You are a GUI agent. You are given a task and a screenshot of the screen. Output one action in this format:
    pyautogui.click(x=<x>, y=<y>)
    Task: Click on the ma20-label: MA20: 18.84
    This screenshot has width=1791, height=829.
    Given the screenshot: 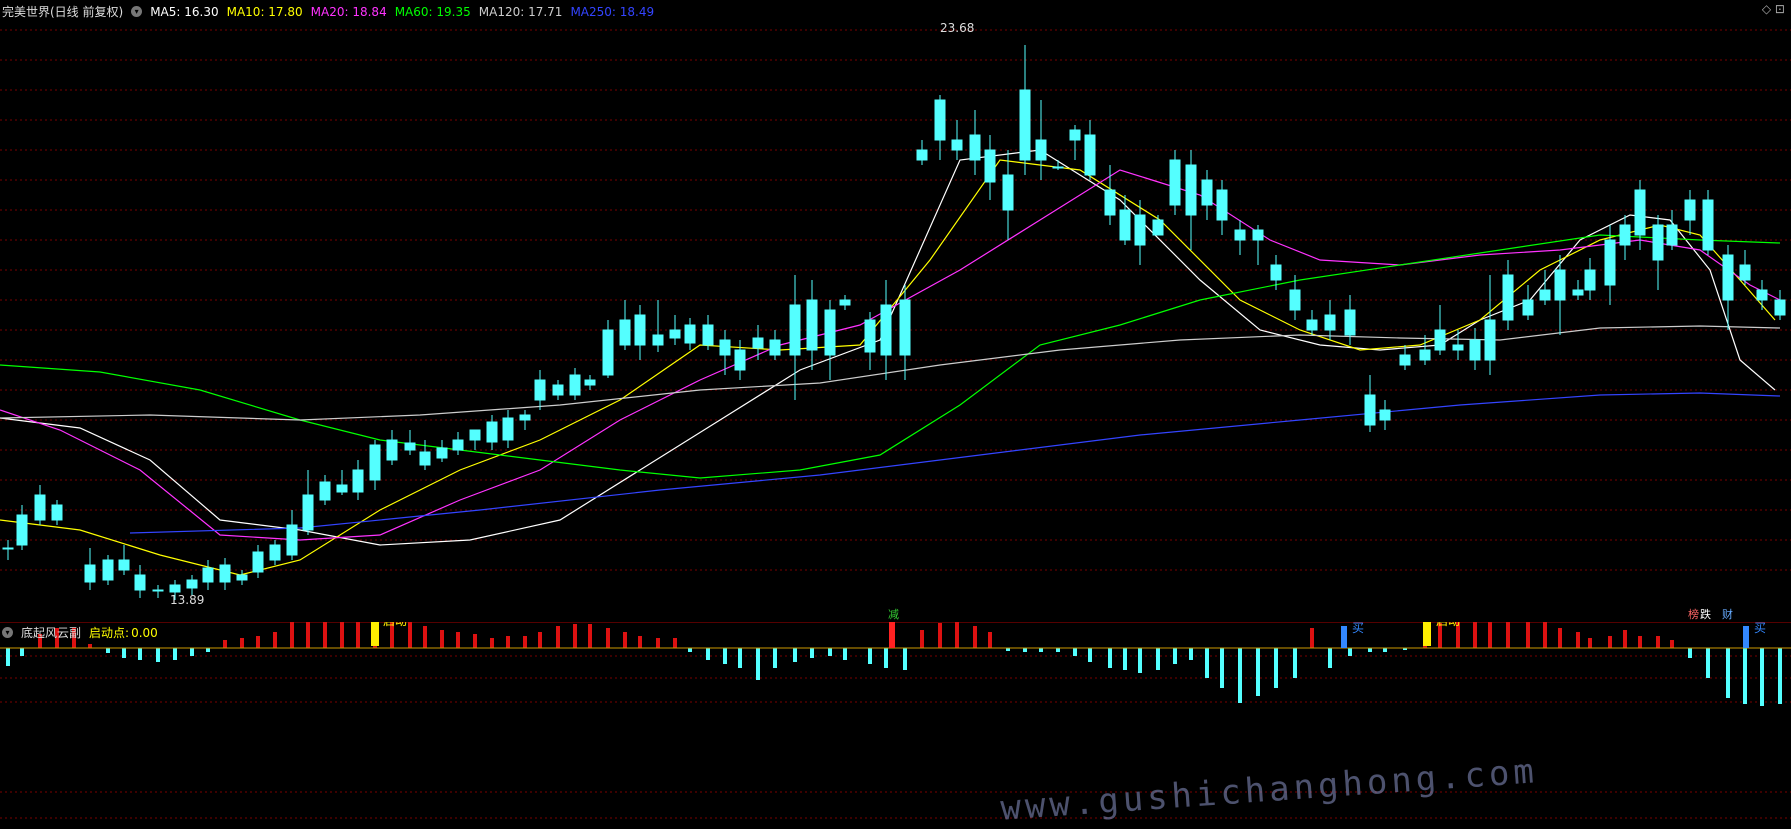 What is the action you would take?
    pyautogui.click(x=348, y=11)
    